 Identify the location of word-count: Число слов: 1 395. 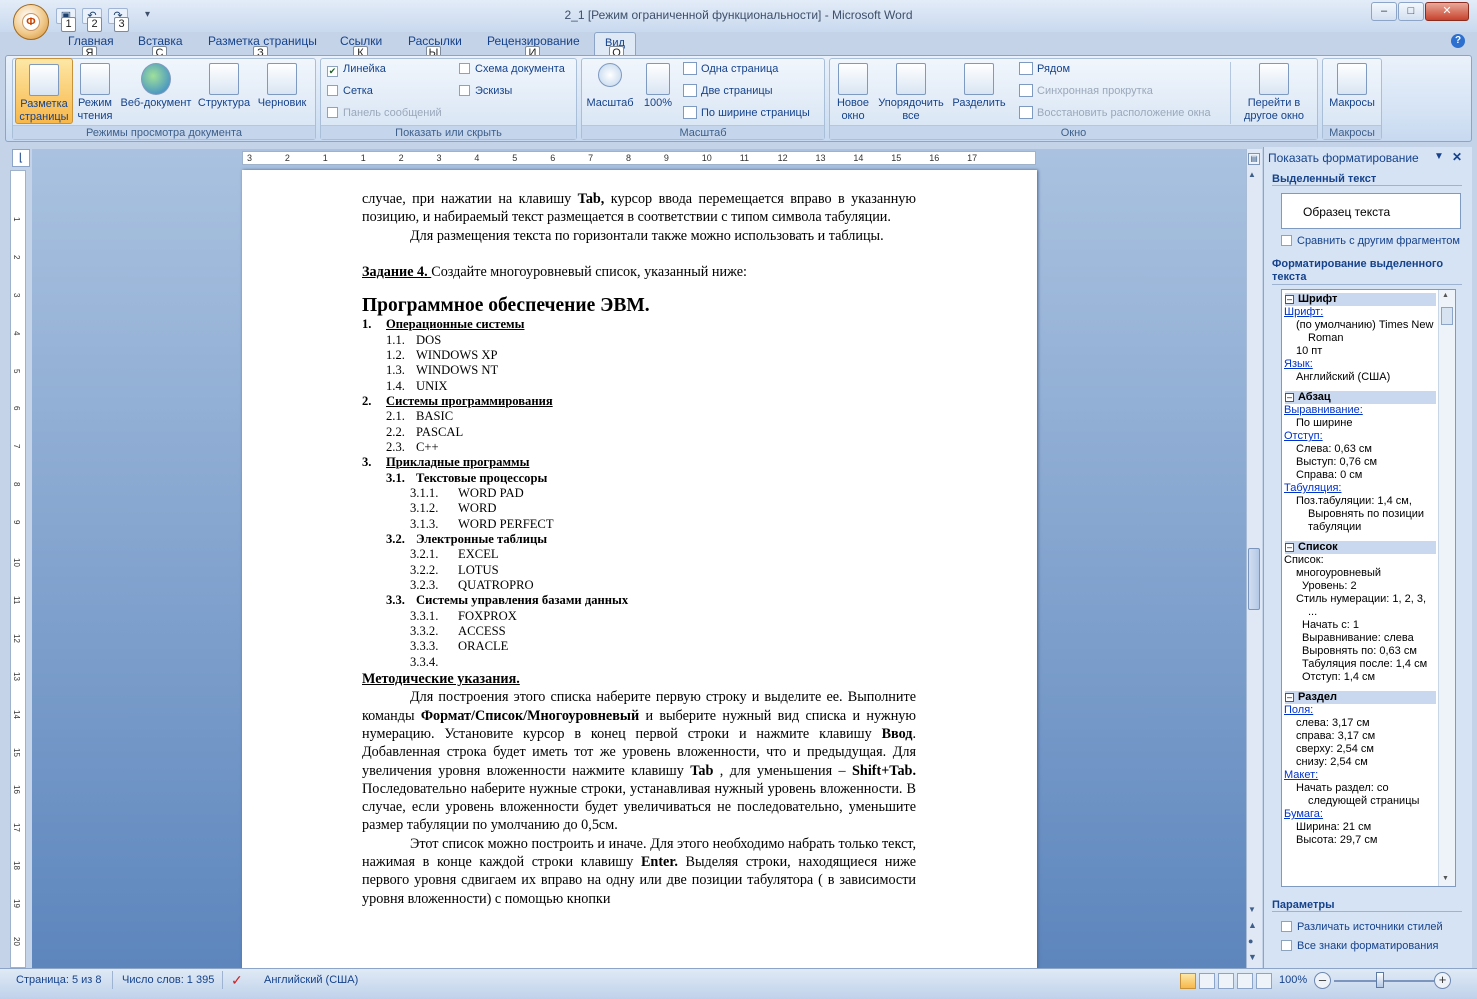
(168, 982).